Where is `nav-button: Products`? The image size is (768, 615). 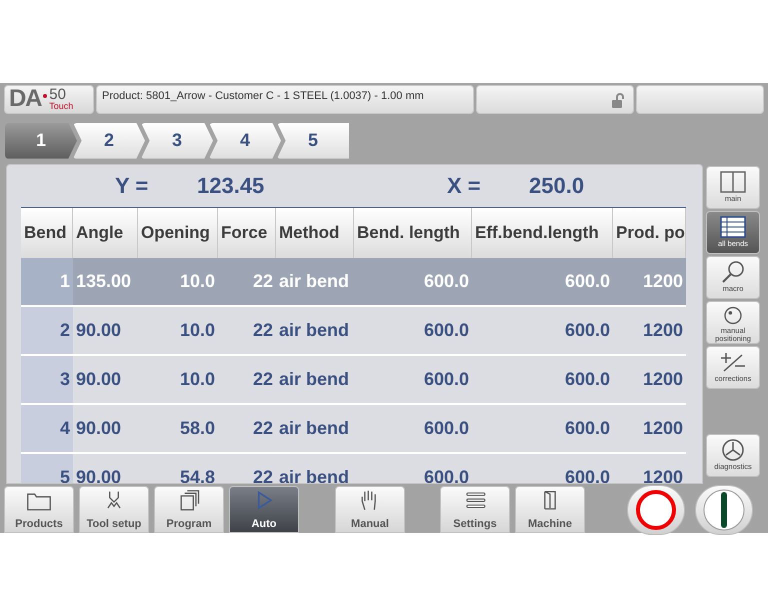 nav-button: Products is located at coordinates (39, 509).